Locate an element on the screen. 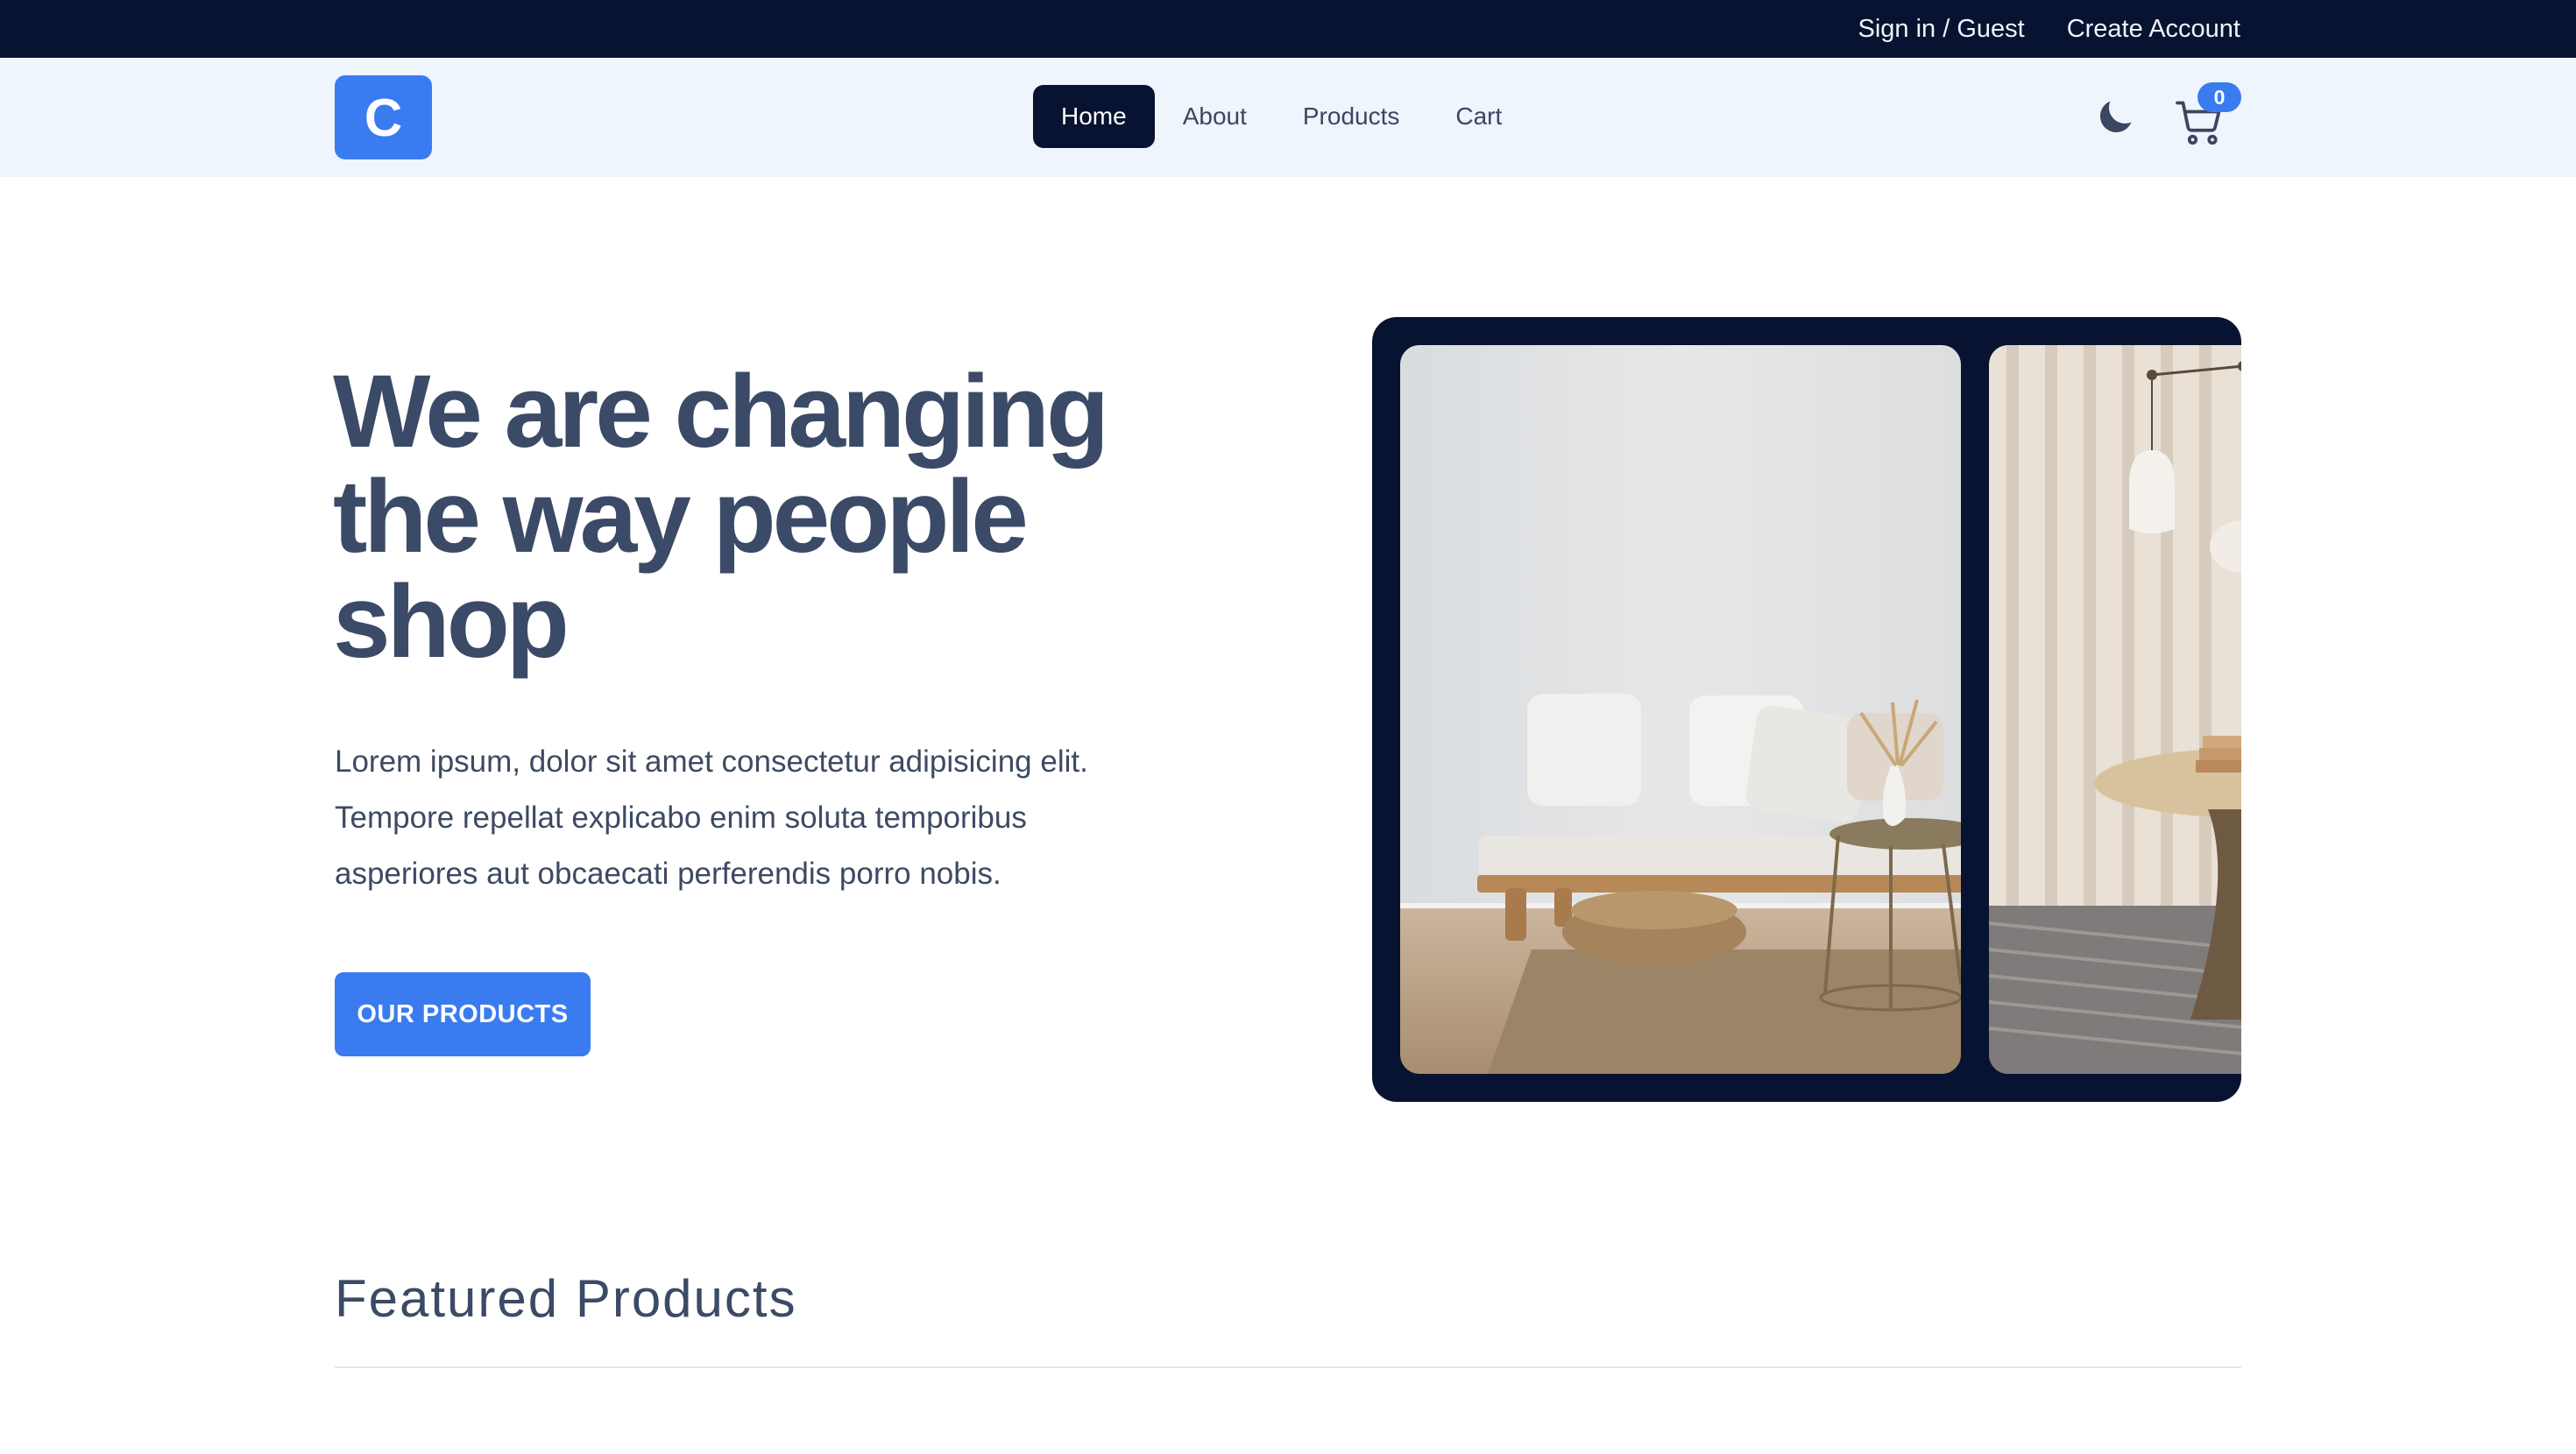  nav-link-products: Products is located at coordinates (1351, 116).